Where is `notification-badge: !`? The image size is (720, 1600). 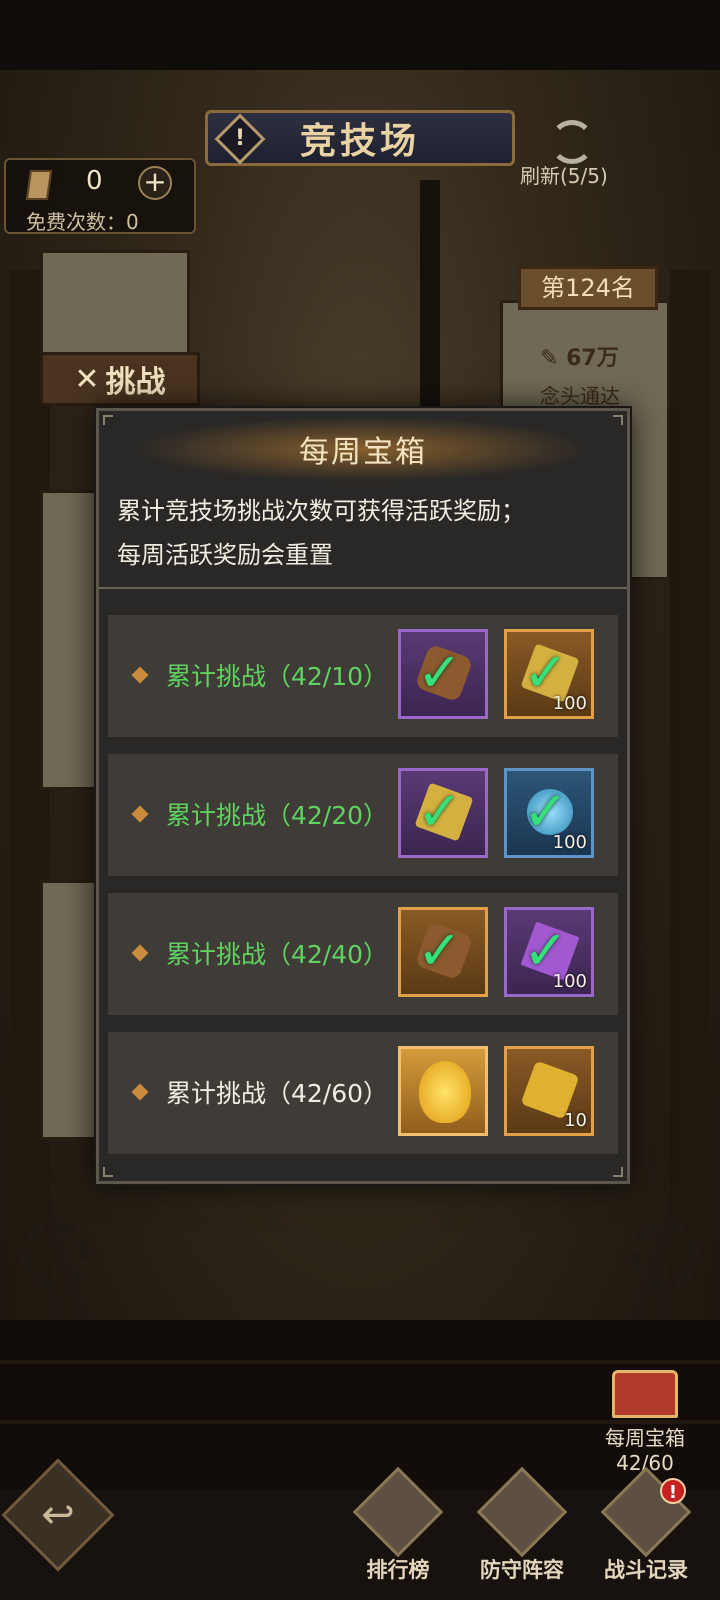
notification-badge: ! is located at coordinates (673, 1491).